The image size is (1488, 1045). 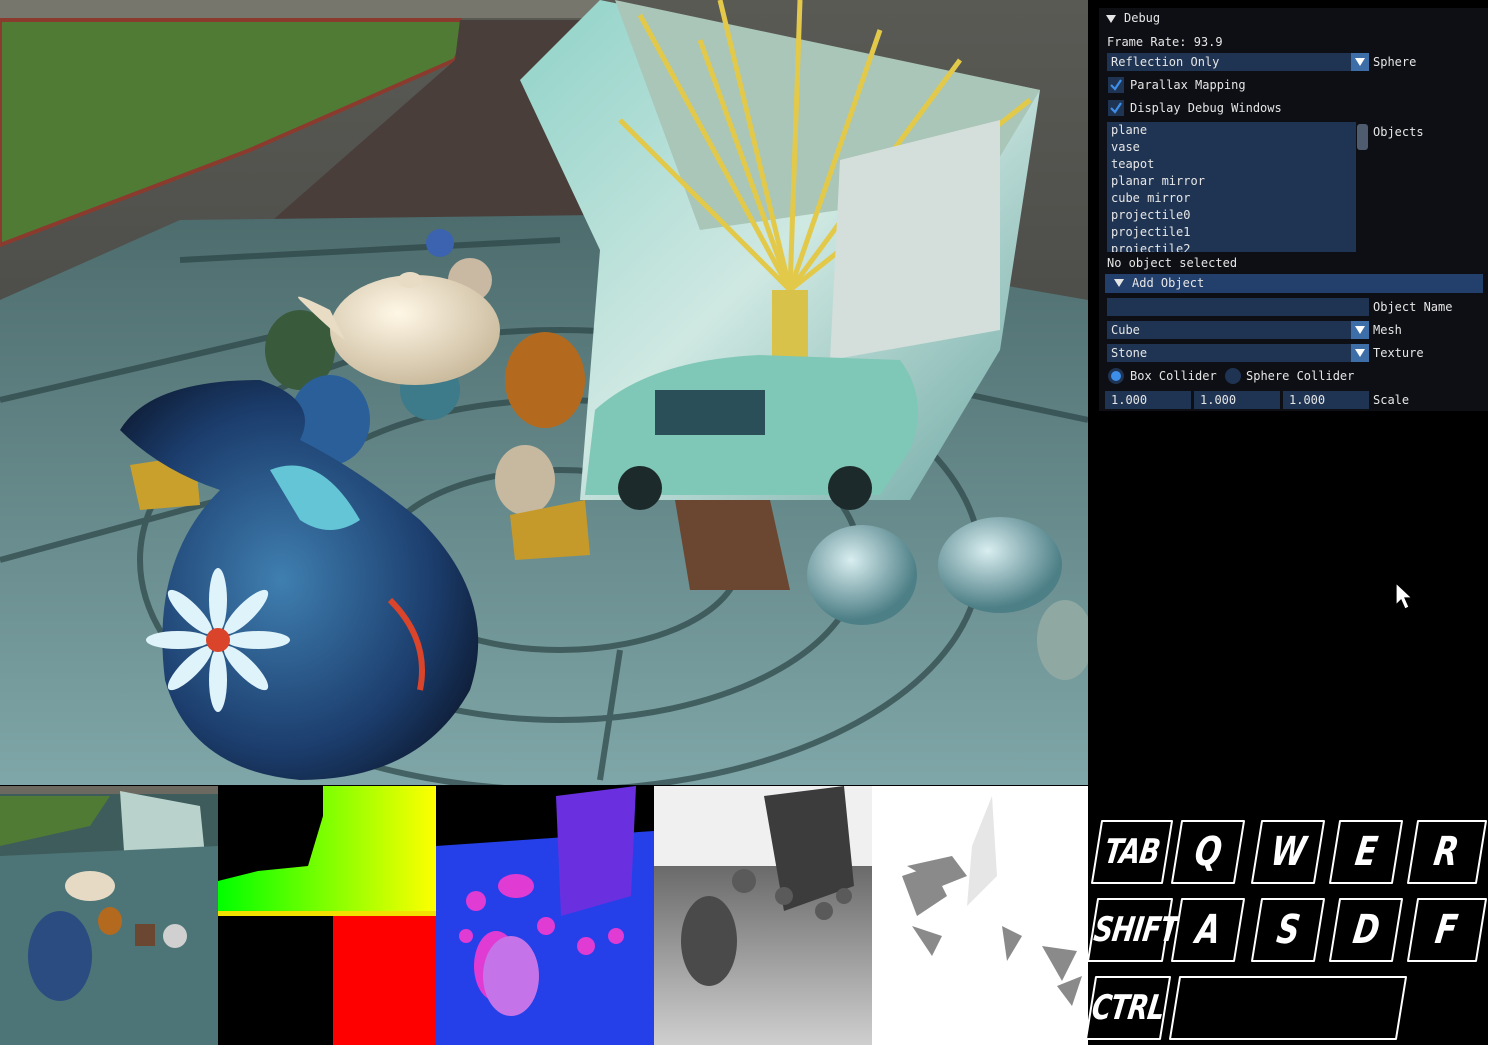 What do you see at coordinates (1238, 353) in the screenshot?
I see `texture-combo: Stone` at bounding box center [1238, 353].